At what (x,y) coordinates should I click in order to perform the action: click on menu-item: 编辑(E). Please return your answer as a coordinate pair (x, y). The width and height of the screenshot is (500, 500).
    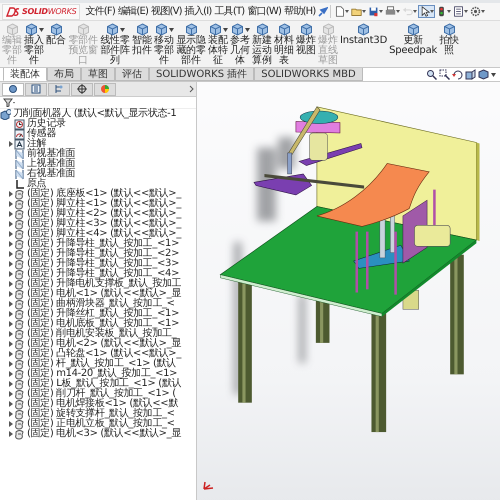
    Looking at the image, I should click on (133, 12).